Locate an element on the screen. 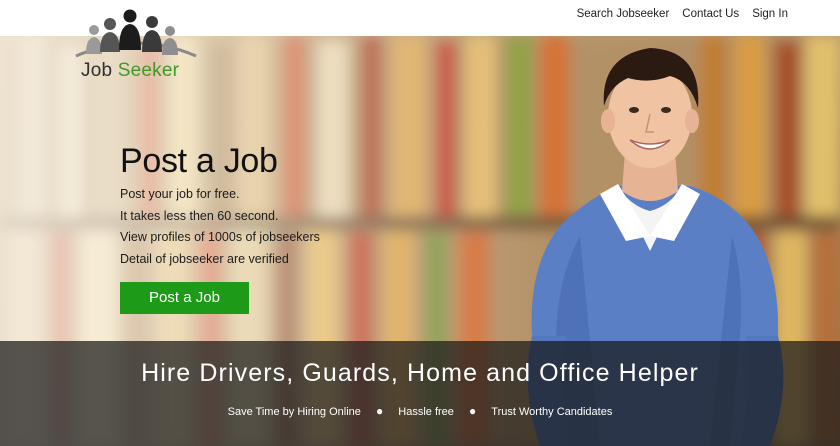 Image resolution: width=840 pixels, height=446 pixels. logo-wordmark: Job Seeker is located at coordinates (130, 71).